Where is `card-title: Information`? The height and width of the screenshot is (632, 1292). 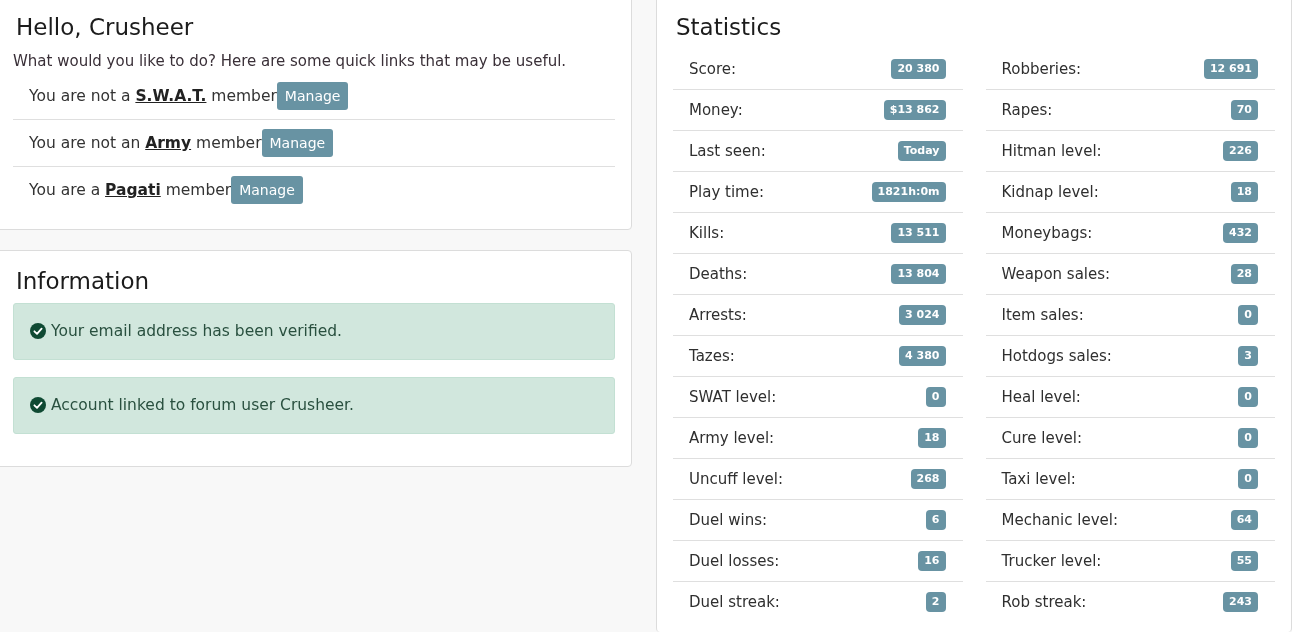
card-title: Information is located at coordinates (83, 281).